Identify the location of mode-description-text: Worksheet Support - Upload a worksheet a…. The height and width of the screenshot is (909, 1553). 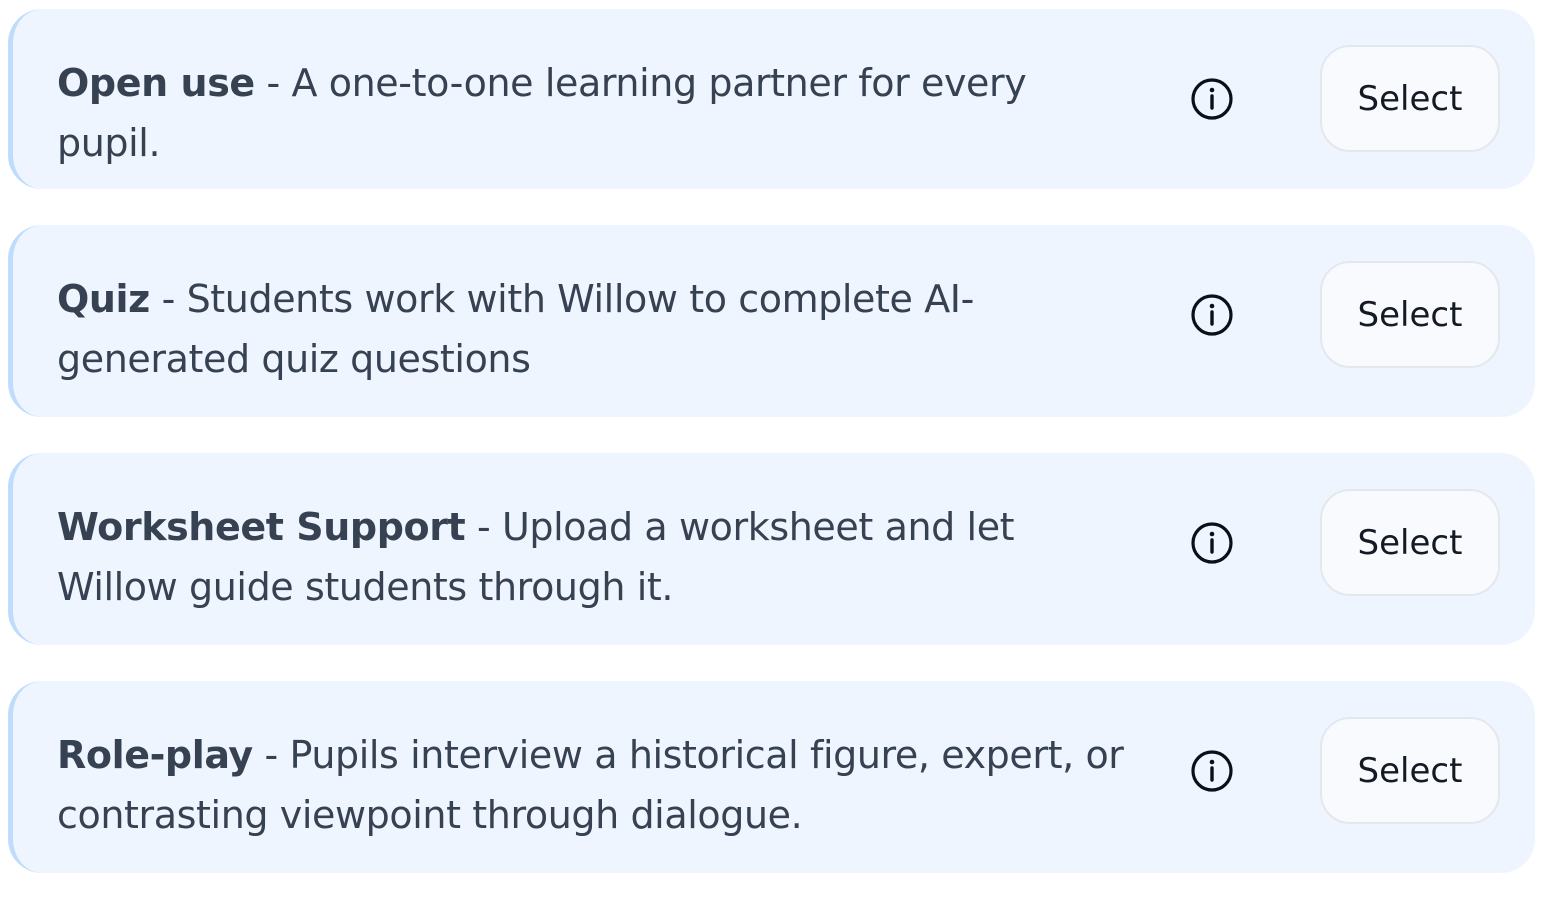
(597, 557).